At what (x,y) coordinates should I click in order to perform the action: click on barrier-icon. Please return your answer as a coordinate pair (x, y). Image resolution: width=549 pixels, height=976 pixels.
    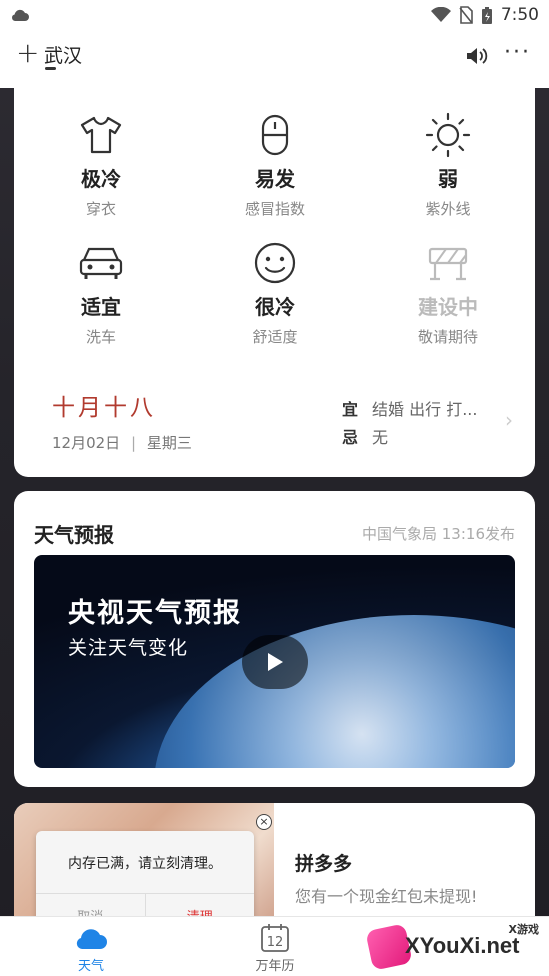
    Looking at the image, I should click on (448, 264).